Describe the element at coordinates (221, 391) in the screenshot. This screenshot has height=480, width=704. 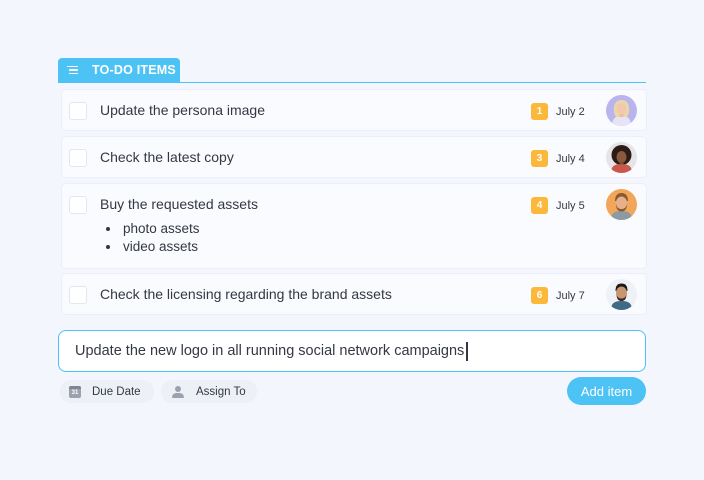
I see `assign-to-label: Assign To` at that location.